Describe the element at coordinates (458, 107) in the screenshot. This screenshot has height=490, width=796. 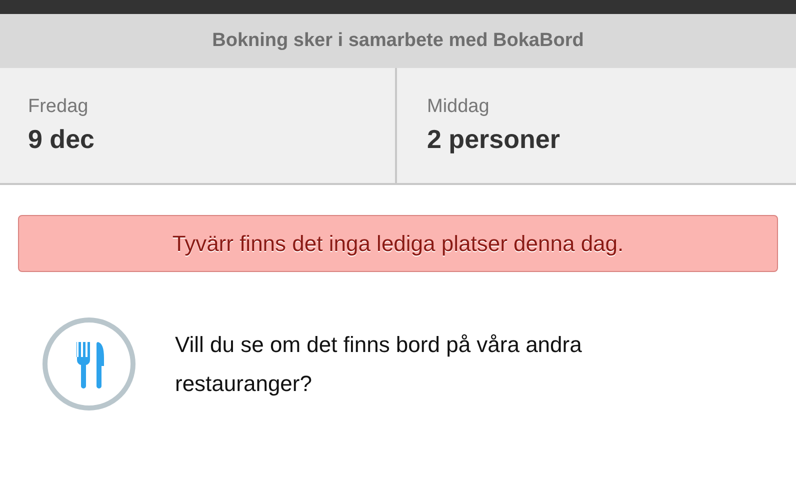
I see `selector-label: Middag` at that location.